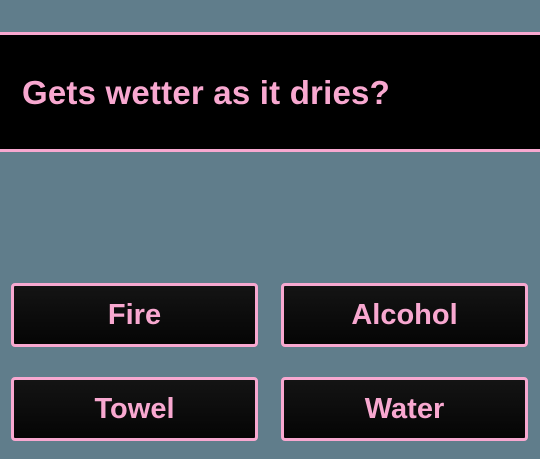 This screenshot has width=540, height=459. What do you see at coordinates (206, 92) in the screenshot?
I see `question-text: Gets wetter as it dries?` at bounding box center [206, 92].